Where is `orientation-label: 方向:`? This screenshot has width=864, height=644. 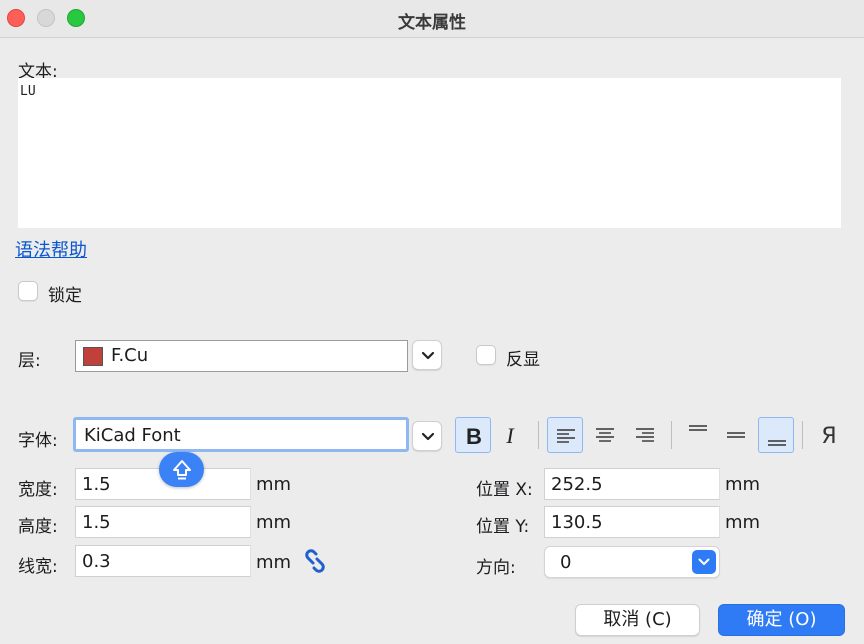 orientation-label: 方向: is located at coordinates (496, 568).